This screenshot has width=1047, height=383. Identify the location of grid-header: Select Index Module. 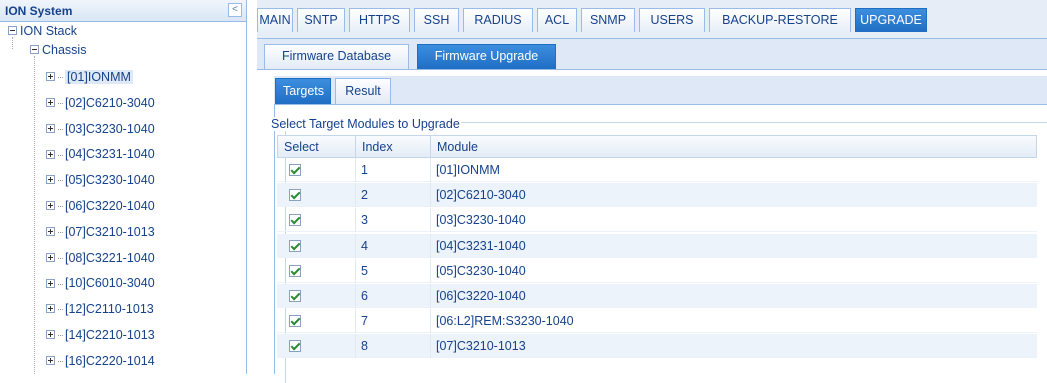
(657, 146).